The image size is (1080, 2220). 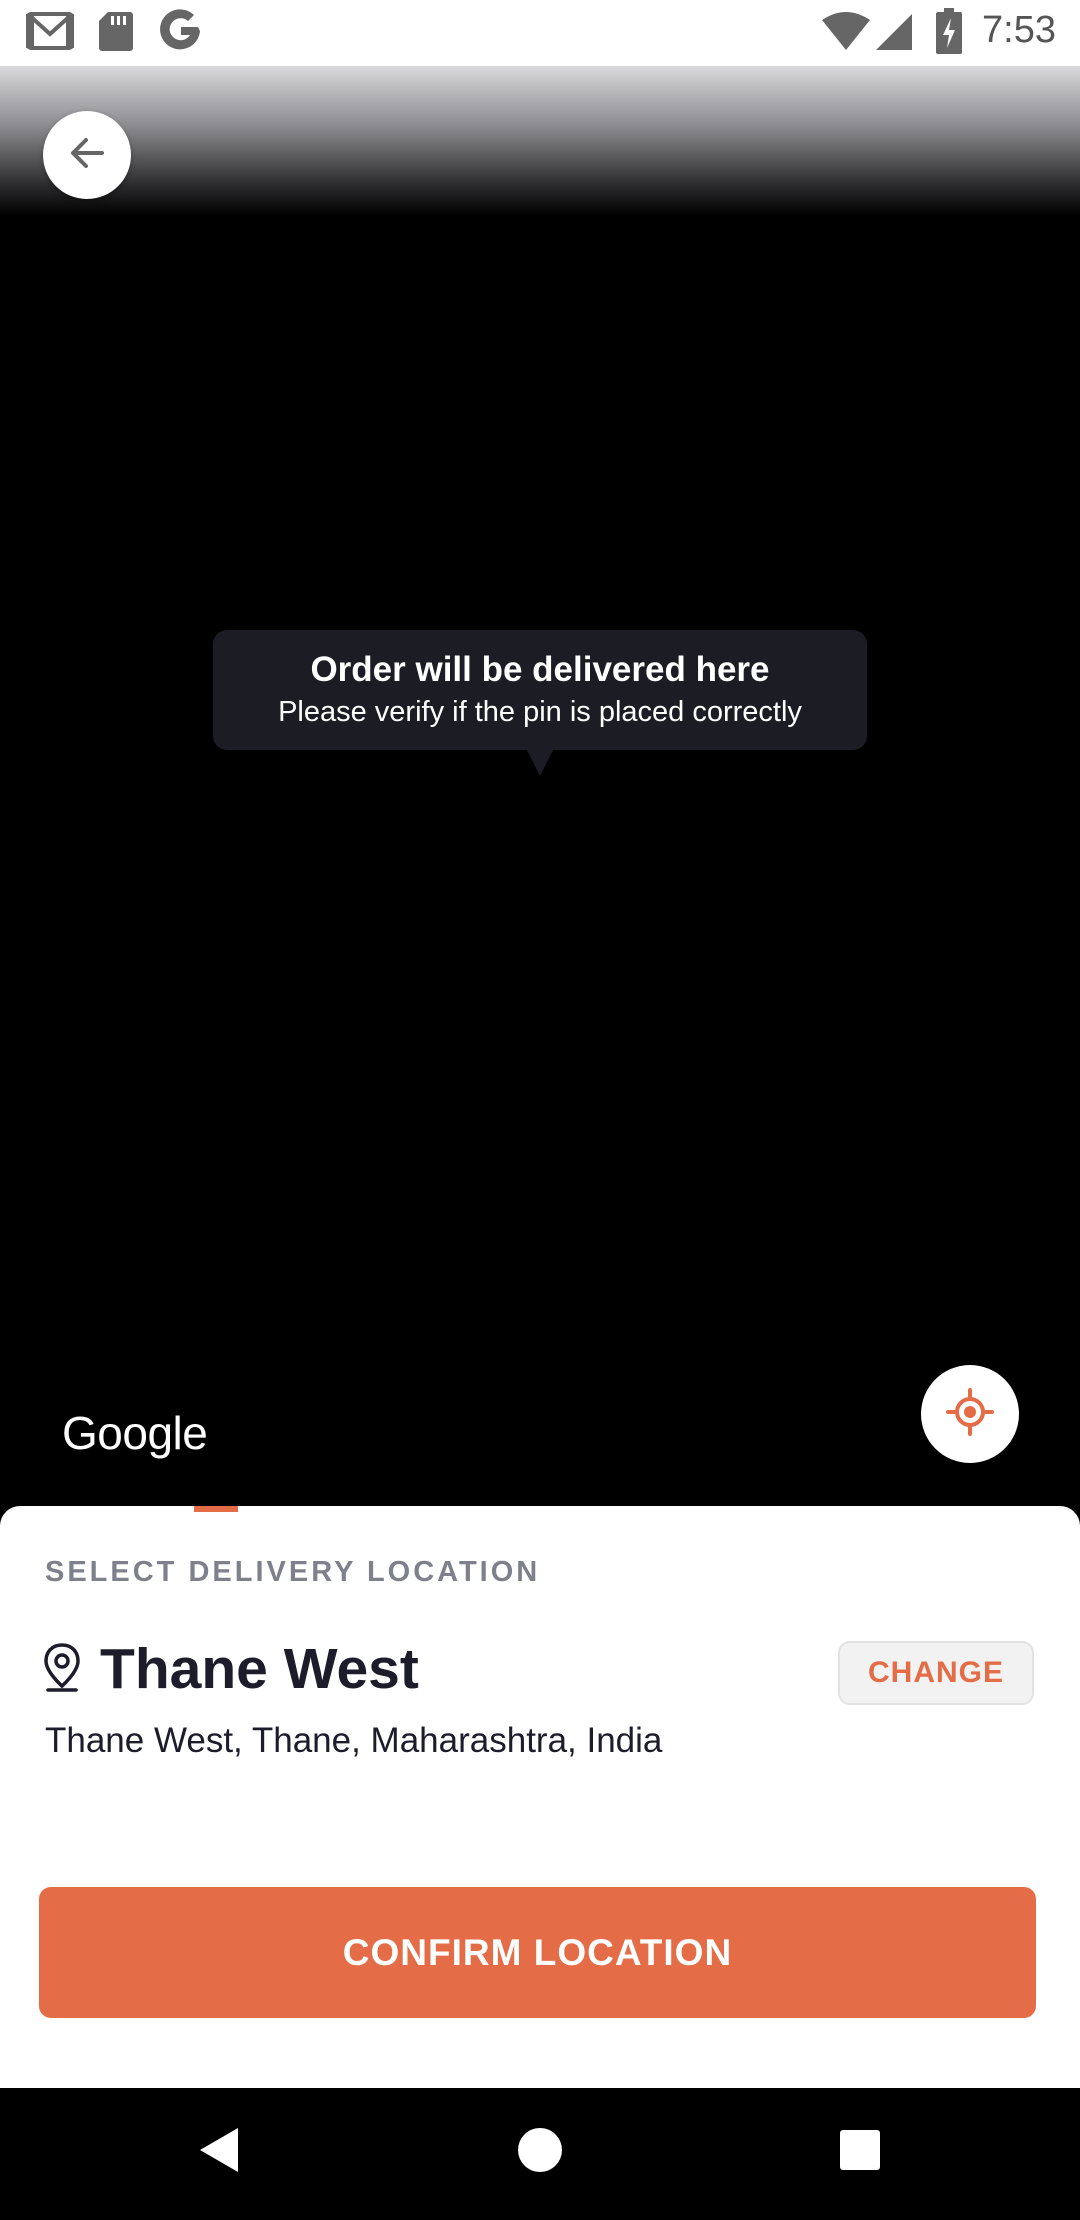 I want to click on google-logo: Google, so click(x=135, y=1433).